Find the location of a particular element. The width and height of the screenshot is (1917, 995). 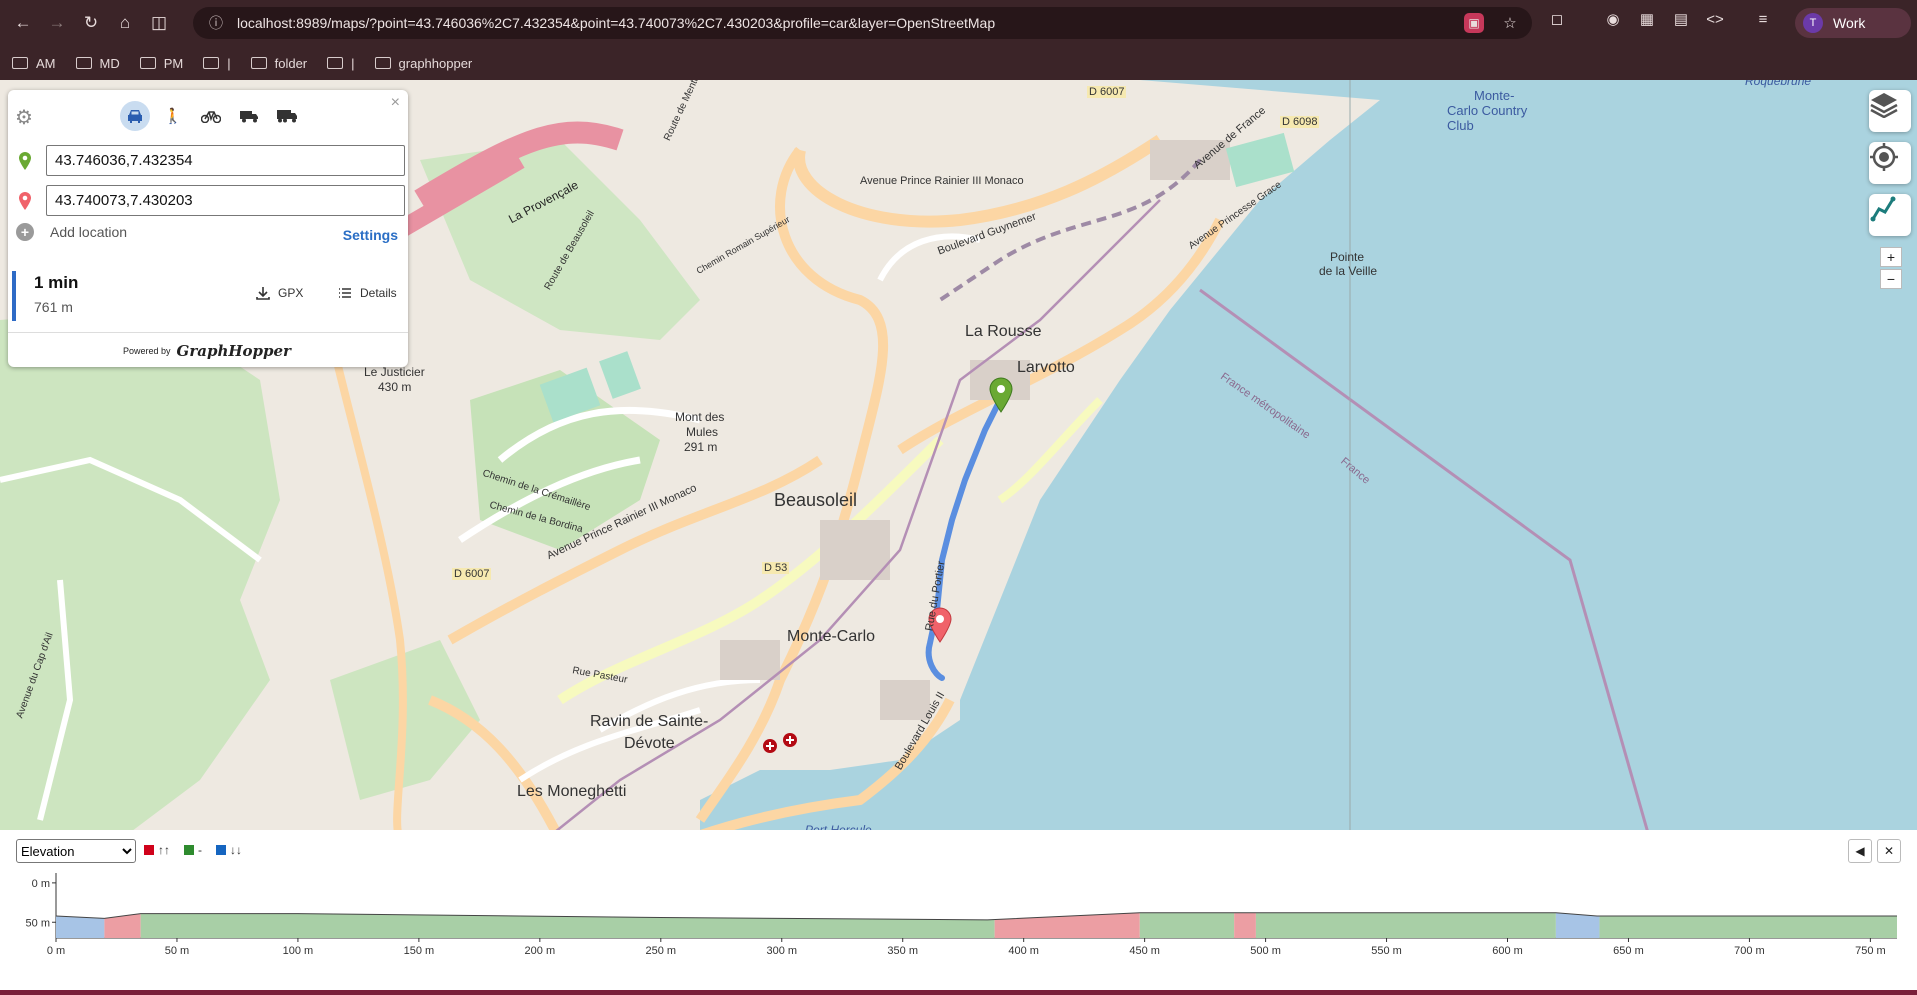

end-pin-icon is located at coordinates (25, 201).